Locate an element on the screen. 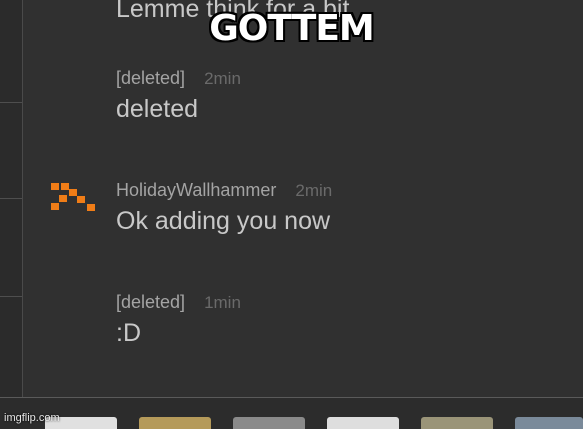  message-item: HolidayWallhammer 2min Ok adding you now is located at coordinates (224, 208).